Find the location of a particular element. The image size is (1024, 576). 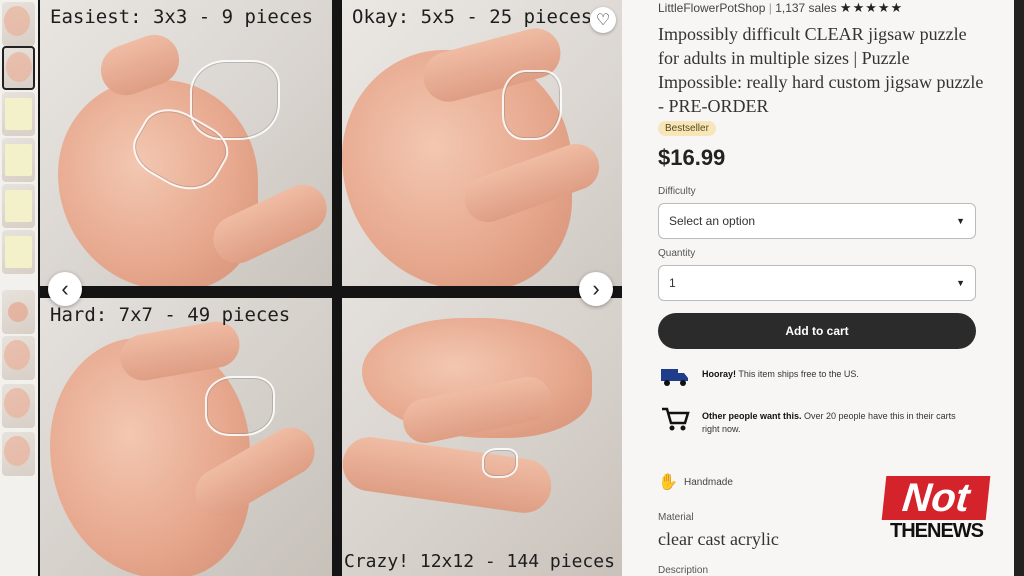

puzzle-photo-crazy: Crazy! 12x12 - 144 pieces is located at coordinates (482, 437).